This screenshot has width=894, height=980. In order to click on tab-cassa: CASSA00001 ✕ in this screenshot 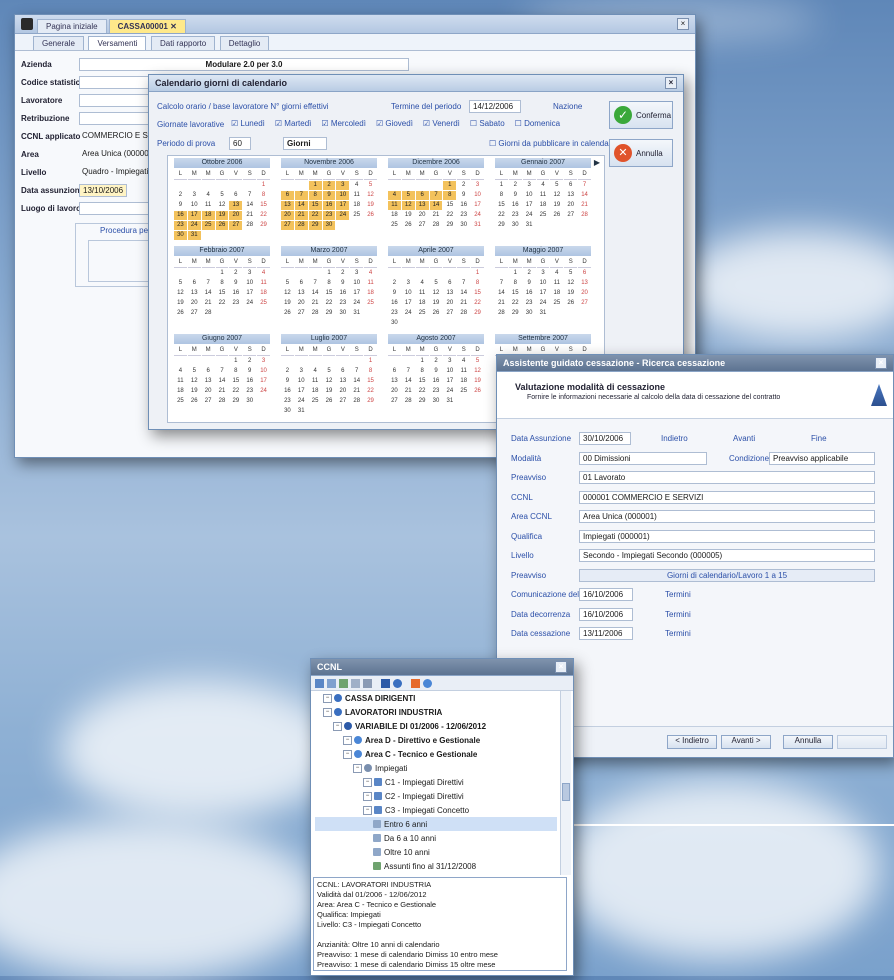, I will do `click(147, 26)`.